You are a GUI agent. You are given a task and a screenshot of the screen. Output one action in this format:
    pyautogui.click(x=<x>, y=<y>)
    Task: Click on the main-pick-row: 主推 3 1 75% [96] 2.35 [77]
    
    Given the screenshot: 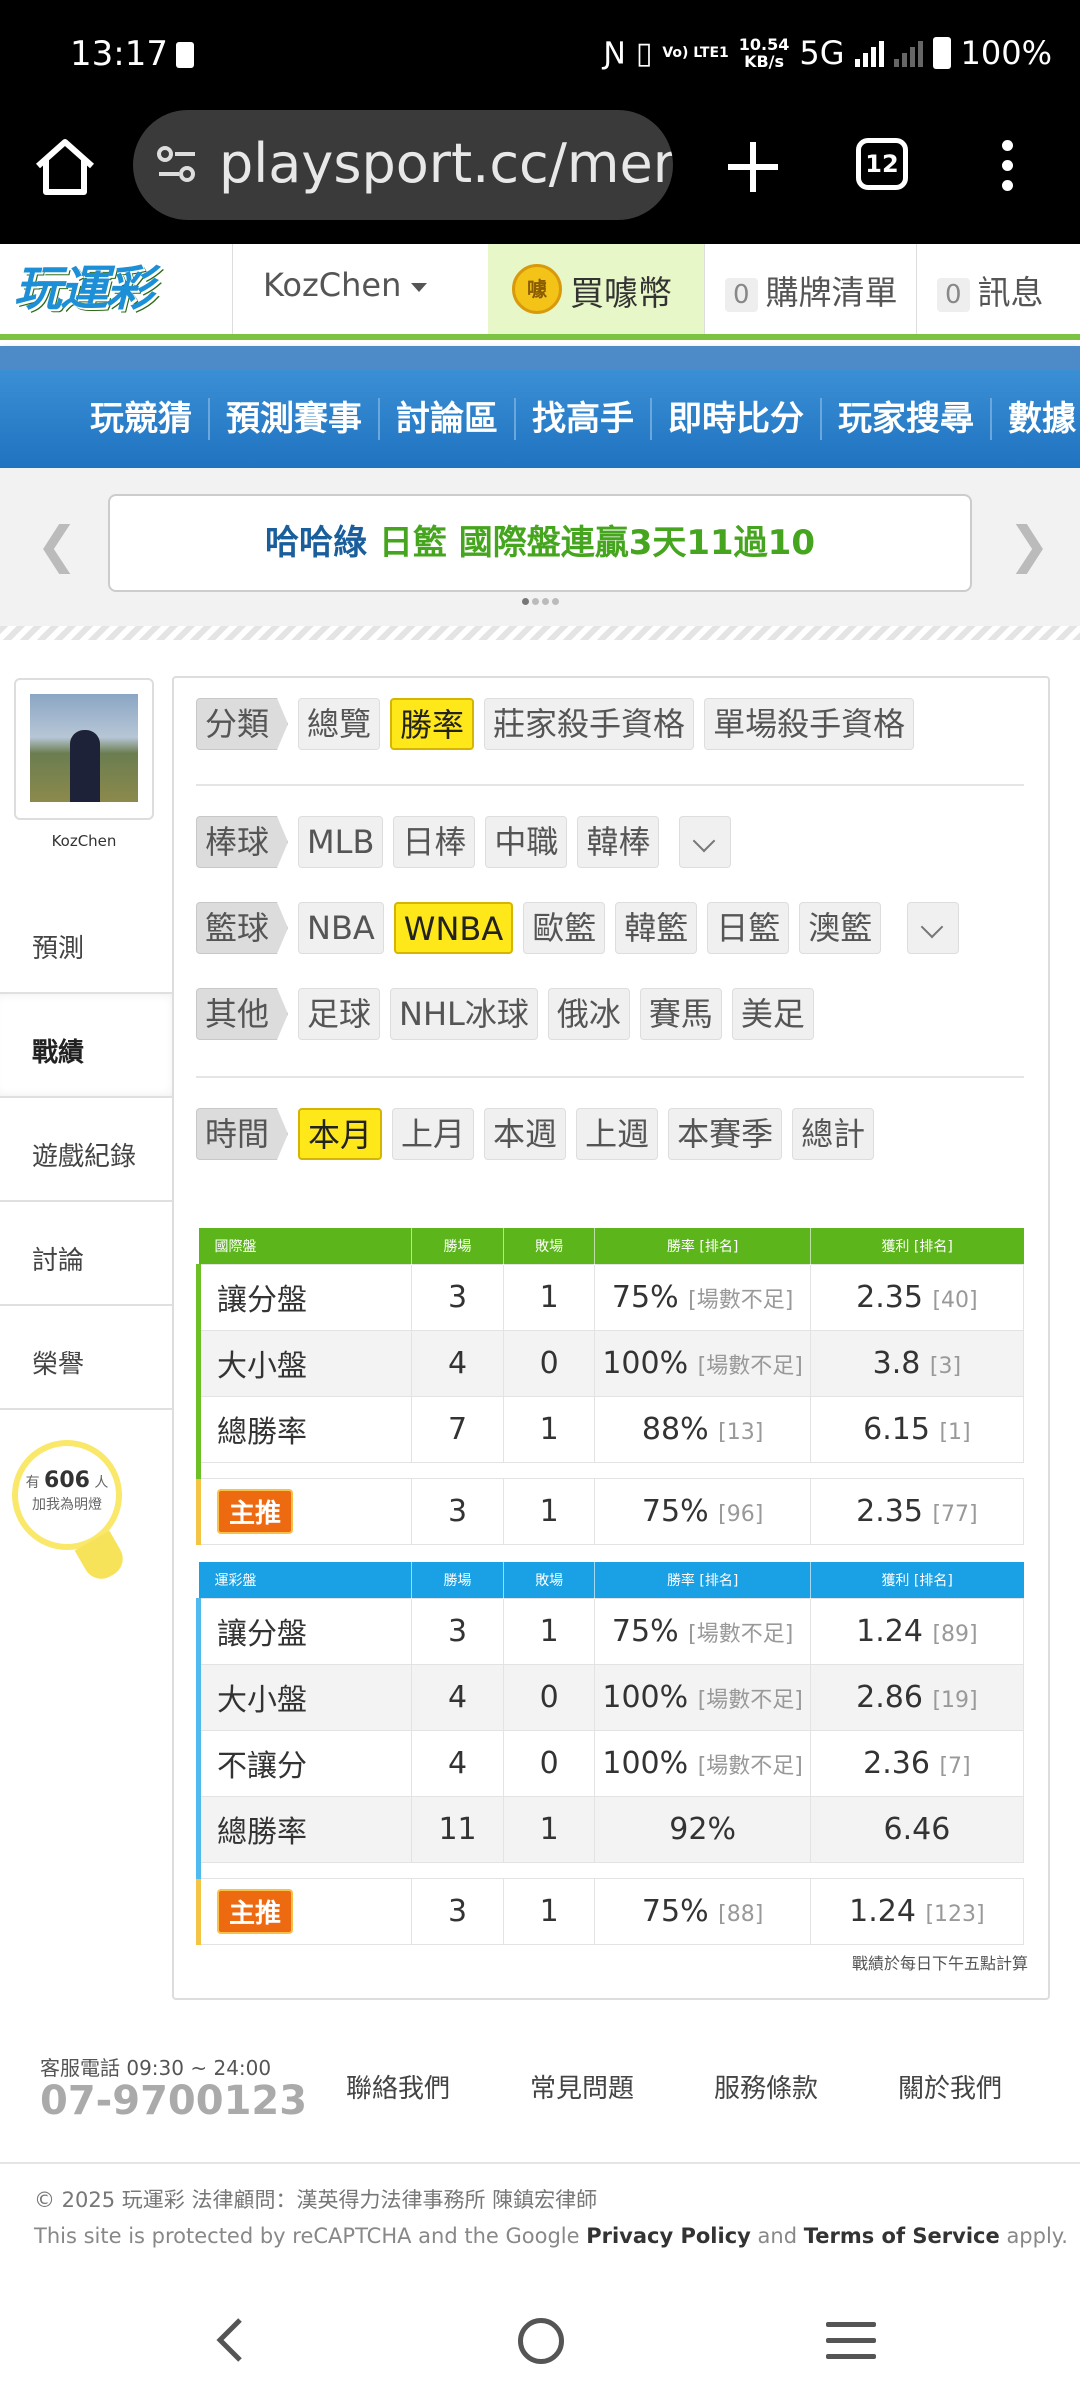 What is the action you would take?
    pyautogui.click(x=610, y=1511)
    